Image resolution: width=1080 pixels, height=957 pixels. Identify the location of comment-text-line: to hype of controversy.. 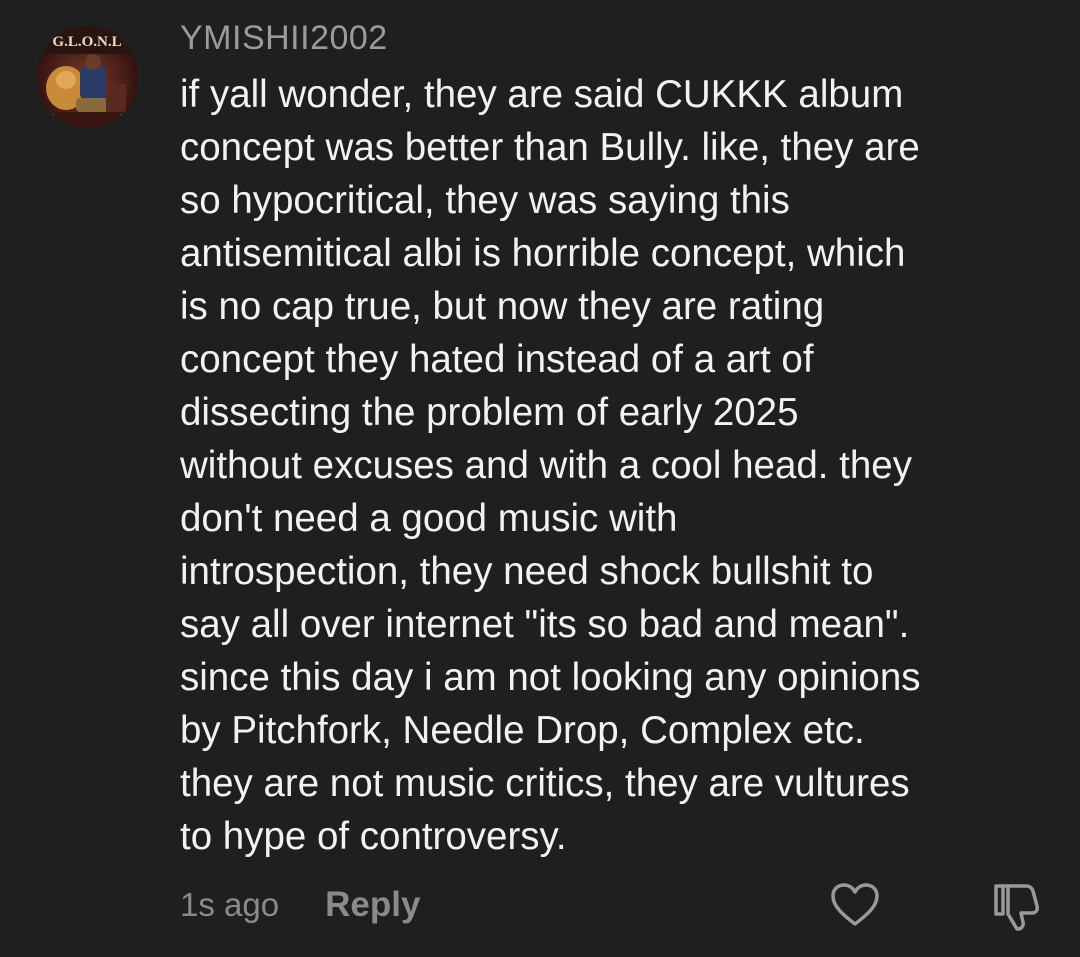
(373, 836).